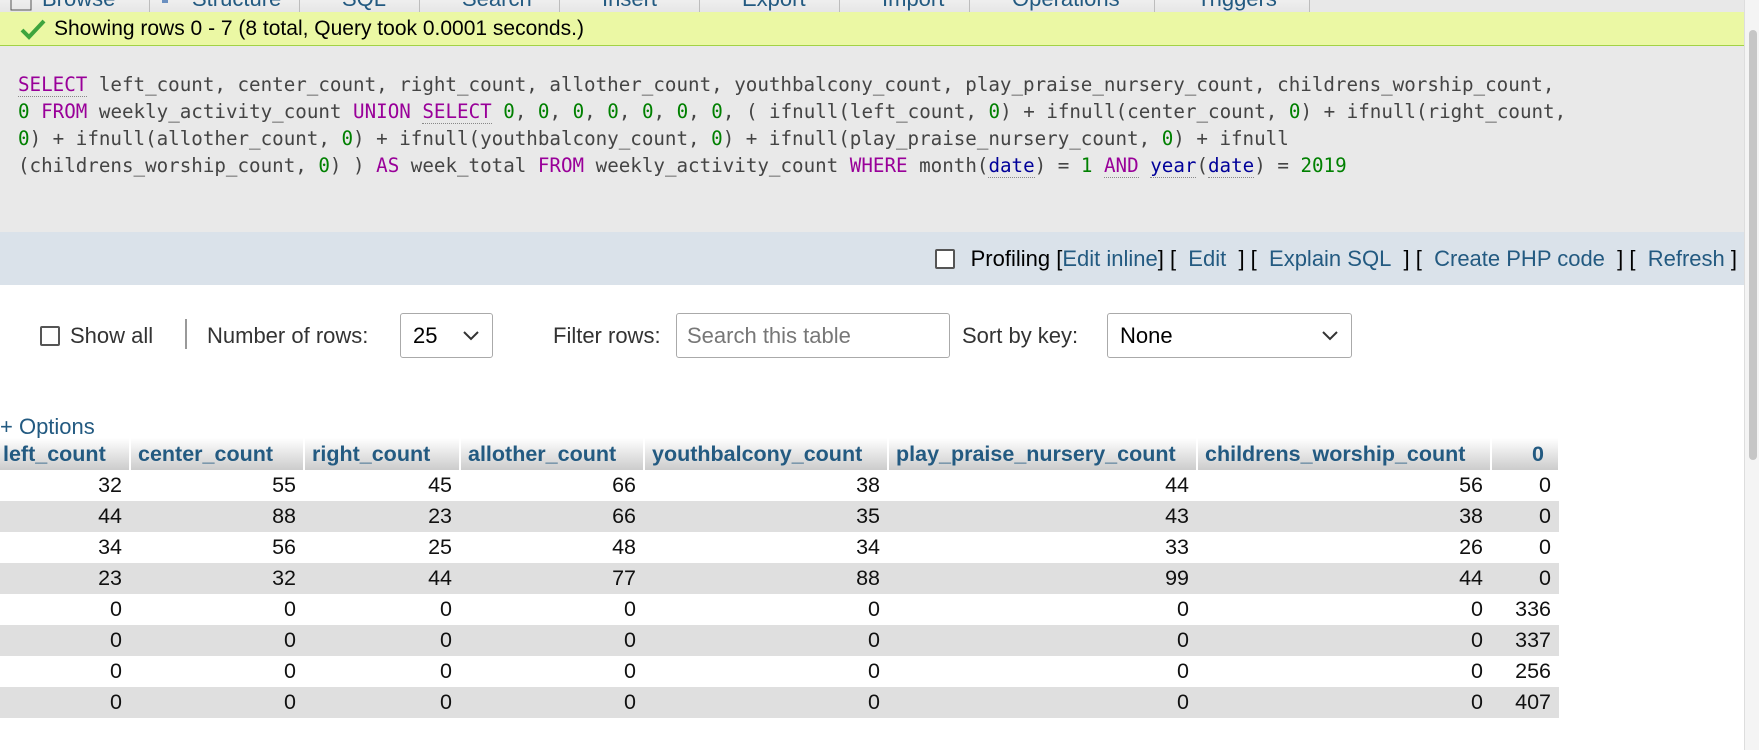 The height and width of the screenshot is (750, 1759). What do you see at coordinates (1344, 547) in the screenshot?
I see `table-cell: 26` at bounding box center [1344, 547].